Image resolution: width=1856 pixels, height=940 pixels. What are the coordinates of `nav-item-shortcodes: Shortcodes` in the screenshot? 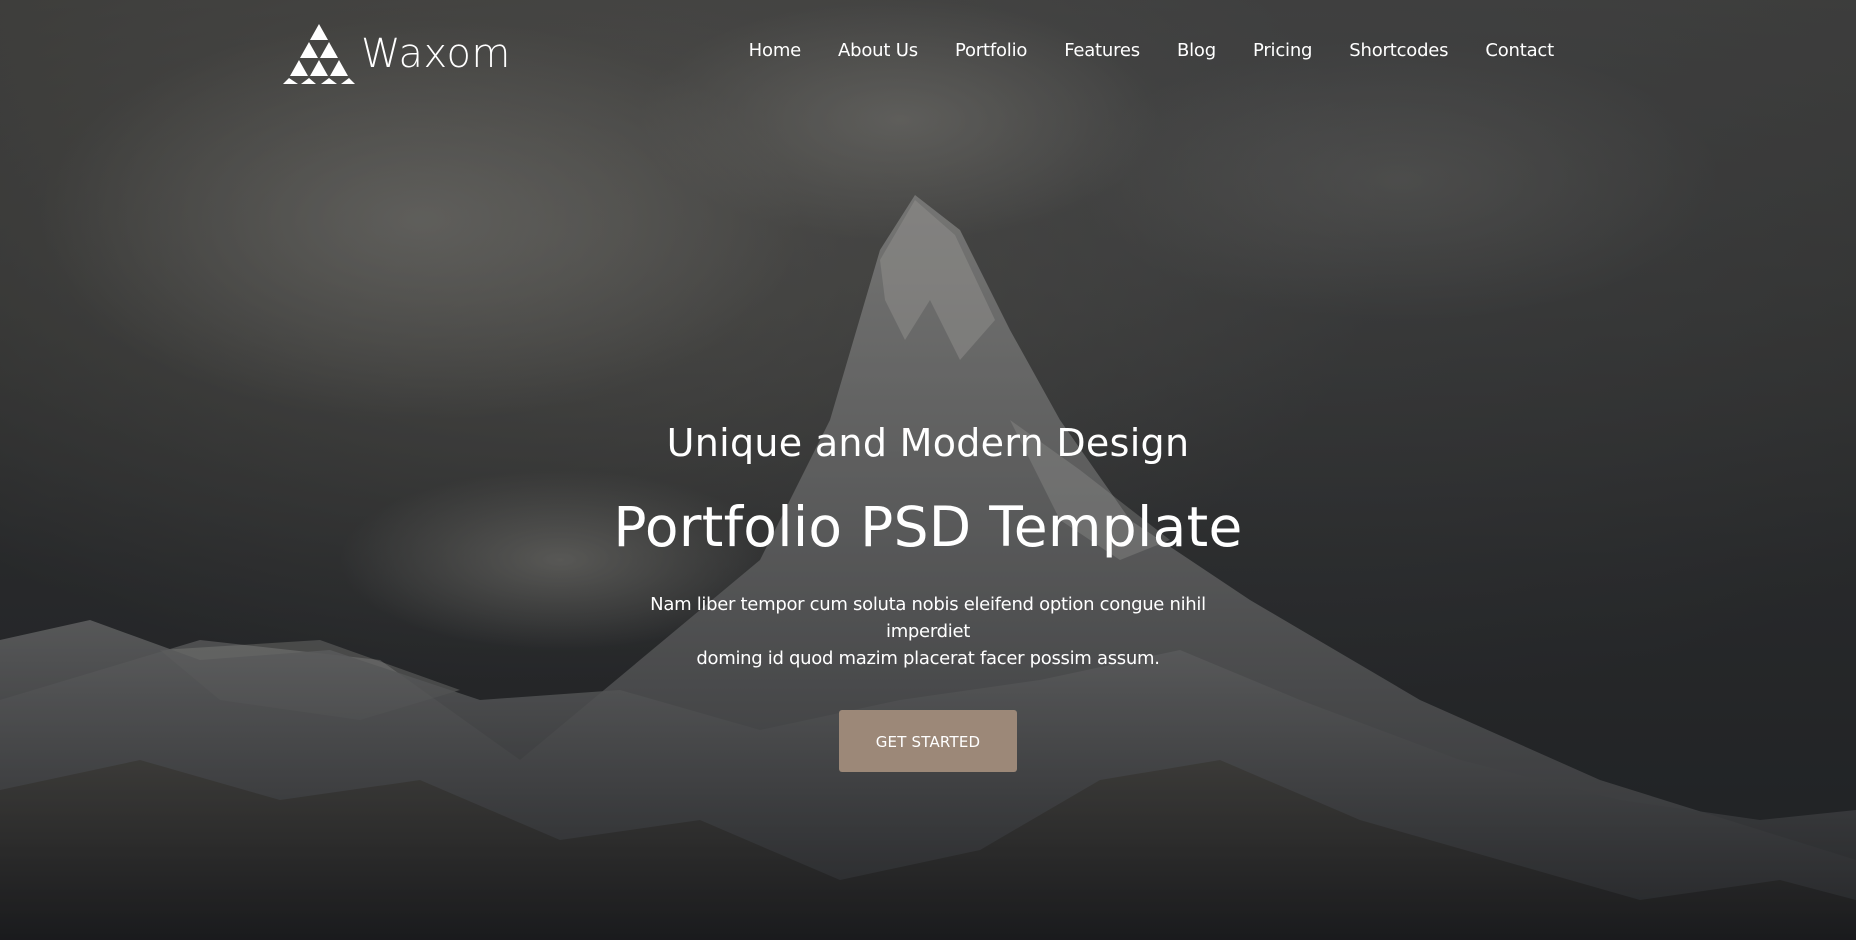 It's located at (1398, 50).